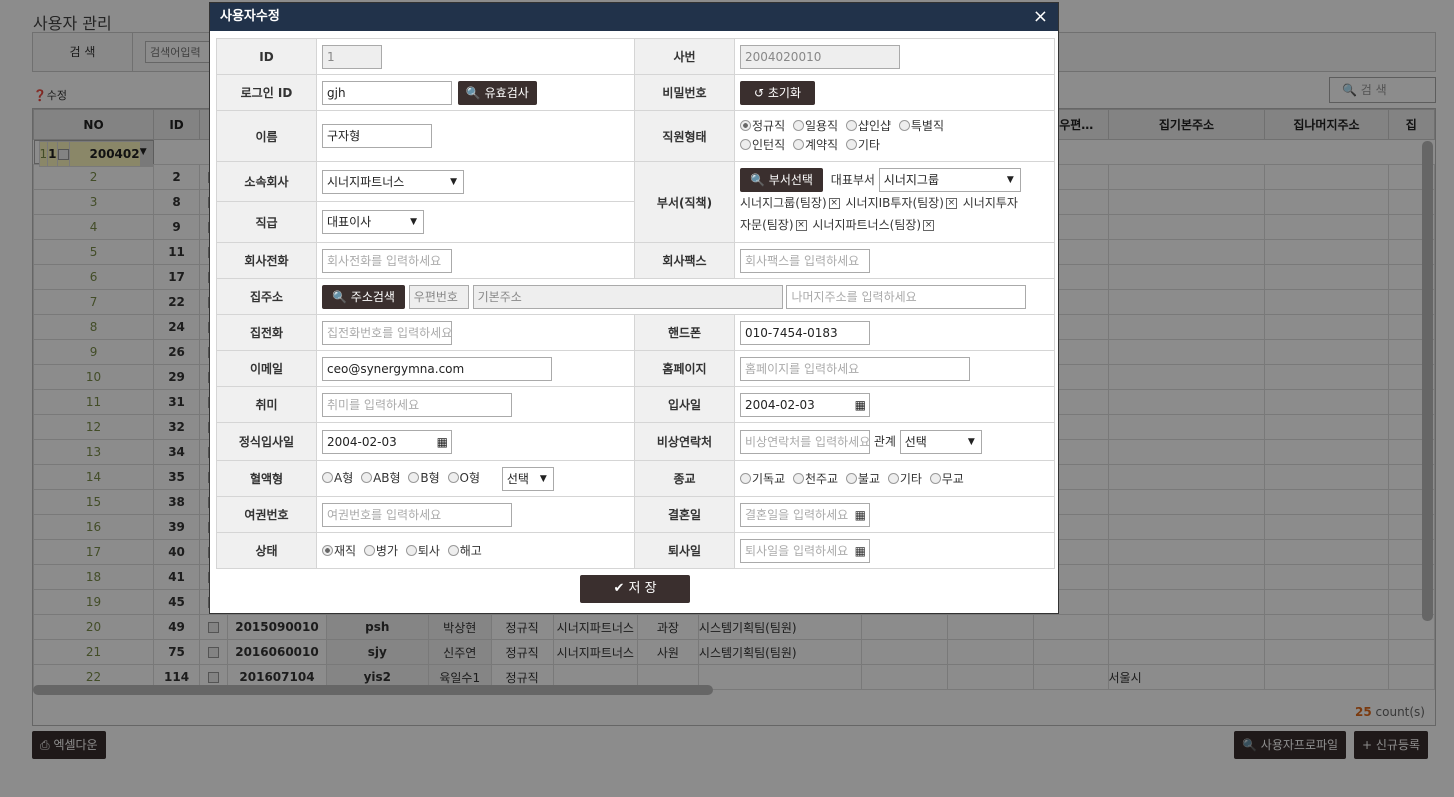 This screenshot has width=1454, height=797. I want to click on dept-tag: 시너지그룹(팀장), so click(783, 203).